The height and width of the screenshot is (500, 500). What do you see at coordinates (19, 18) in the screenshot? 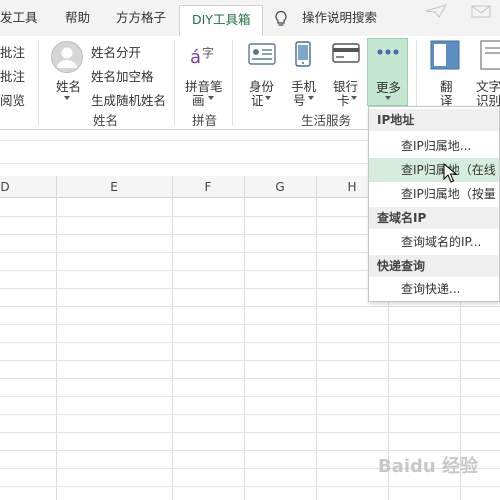
I see `tab-developer: 发工具` at bounding box center [19, 18].